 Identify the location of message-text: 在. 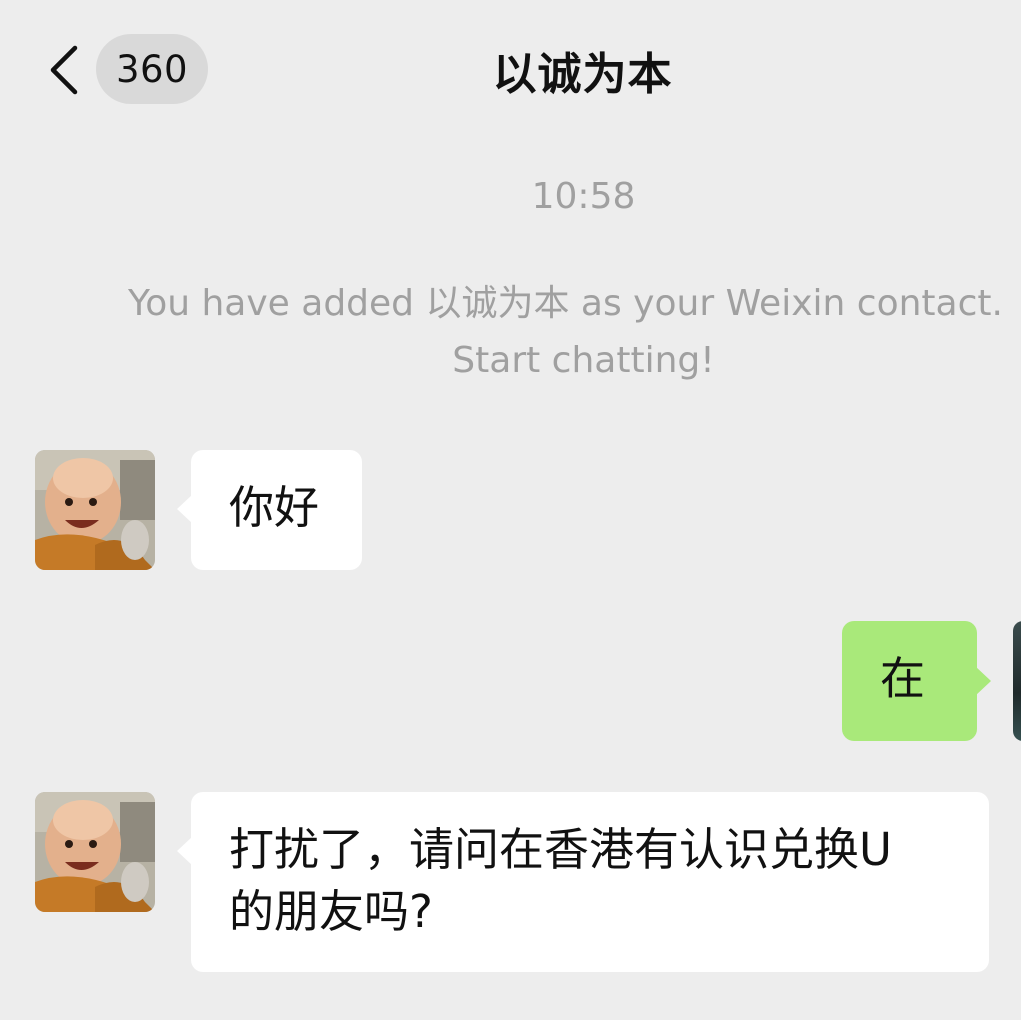
(903, 678).